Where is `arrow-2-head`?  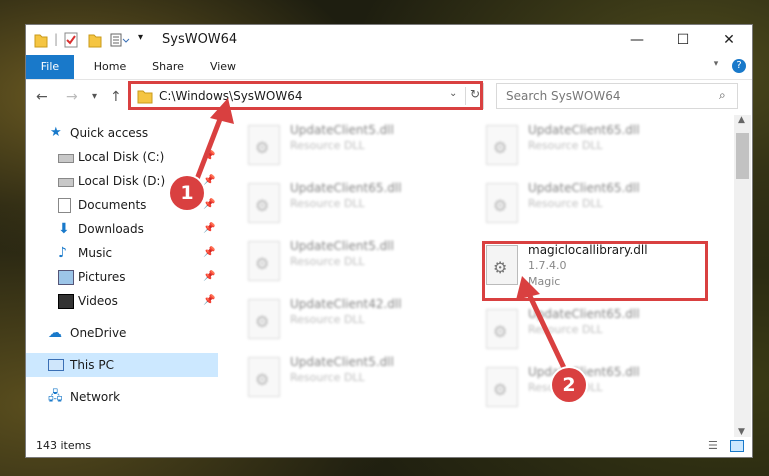 arrow-2-head is located at coordinates (528, 288).